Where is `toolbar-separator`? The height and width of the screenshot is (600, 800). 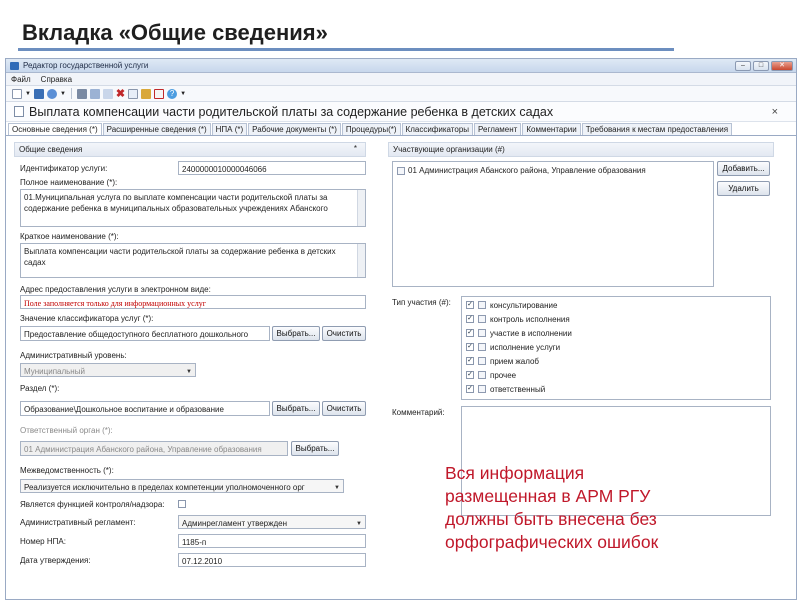
toolbar-separator is located at coordinates (71, 93).